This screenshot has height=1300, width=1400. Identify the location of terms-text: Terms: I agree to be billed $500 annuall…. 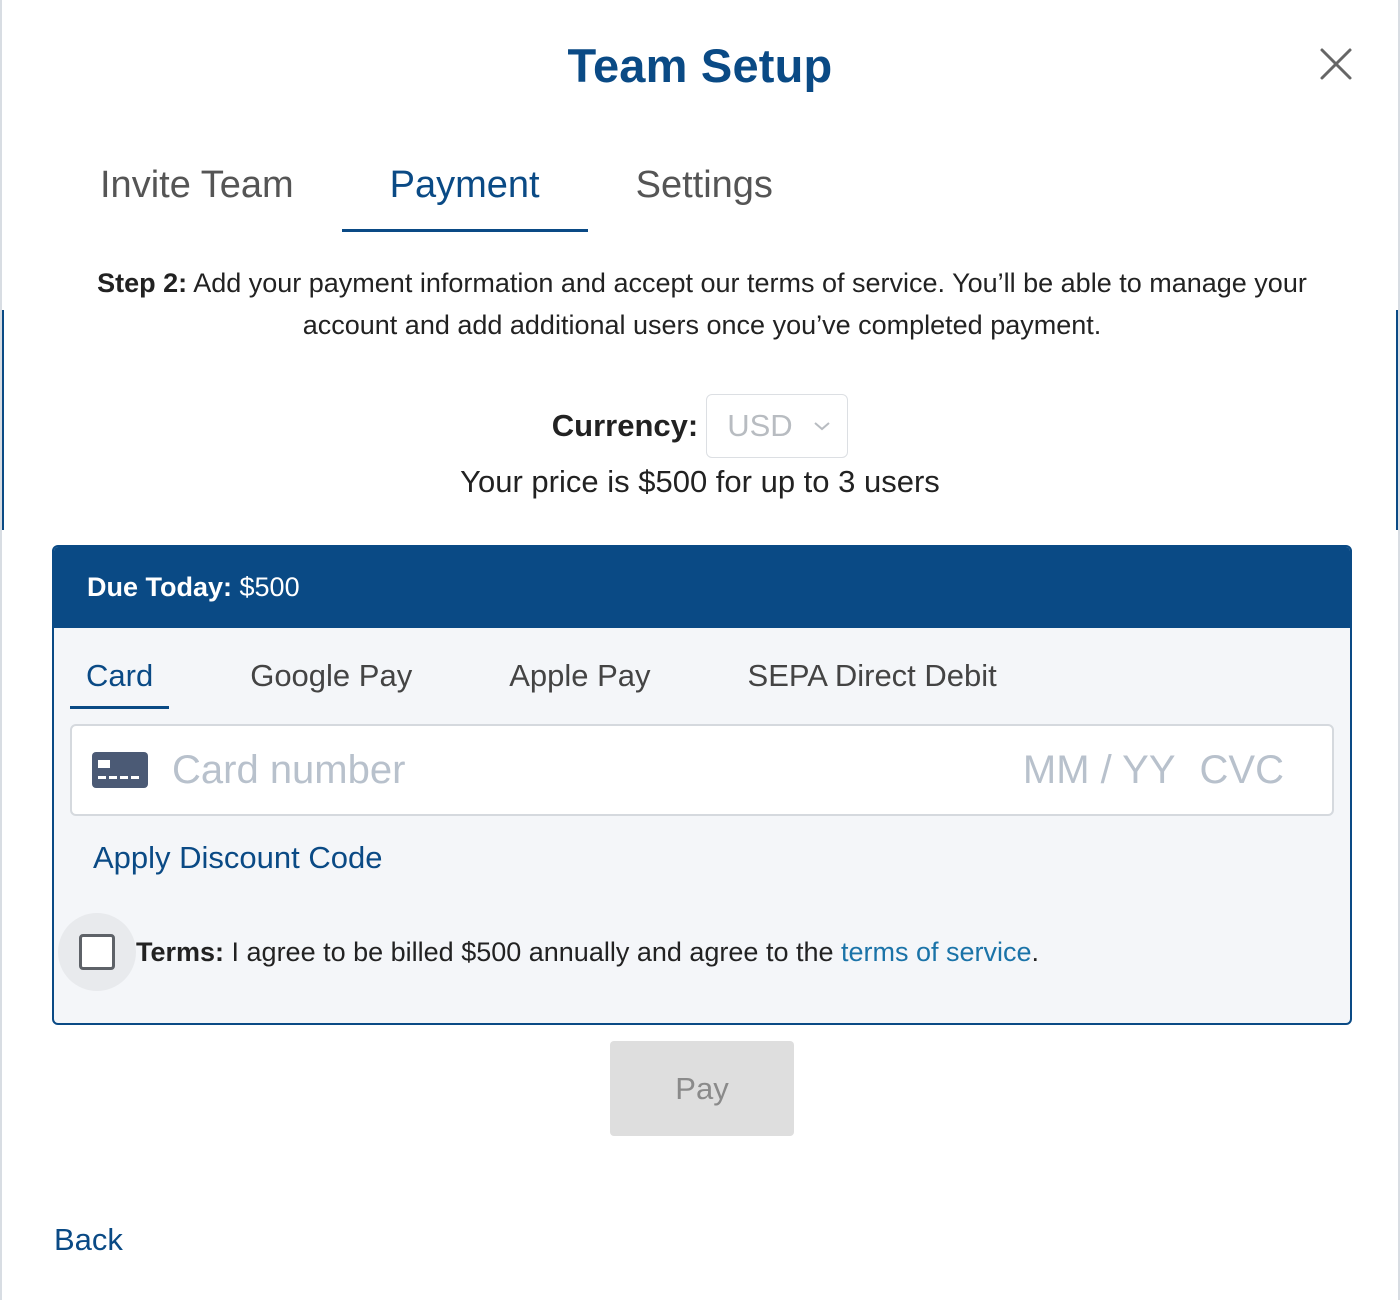
(587, 952).